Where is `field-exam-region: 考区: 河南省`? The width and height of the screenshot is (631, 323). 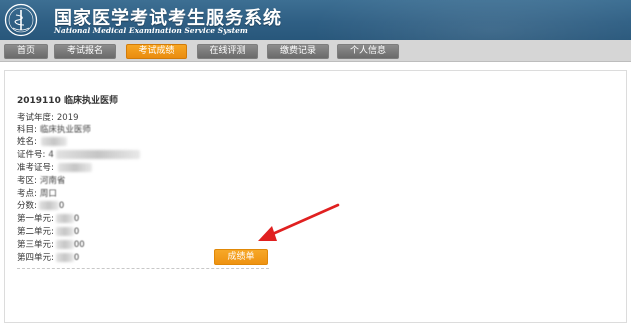 field-exam-region: 考区: 河南省 is located at coordinates (41, 181).